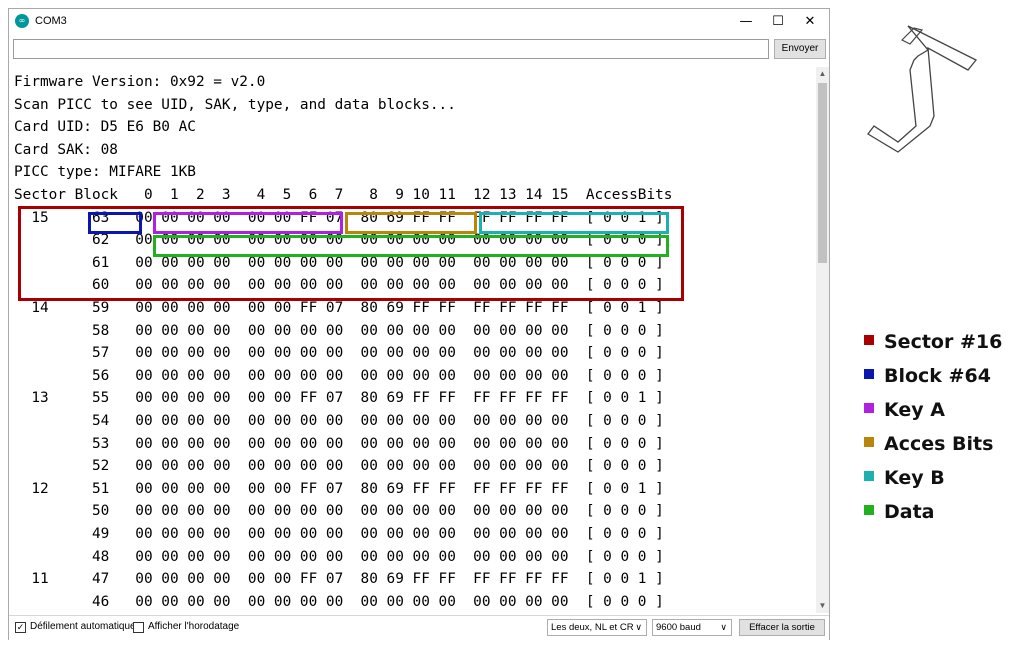  I want to click on baud-rate-select: 9600 baud ∨, so click(692, 627).